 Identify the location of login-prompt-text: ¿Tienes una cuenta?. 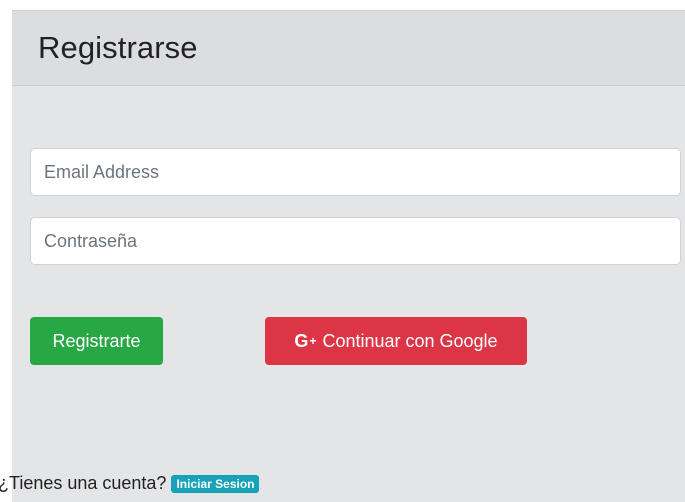
(83, 483).